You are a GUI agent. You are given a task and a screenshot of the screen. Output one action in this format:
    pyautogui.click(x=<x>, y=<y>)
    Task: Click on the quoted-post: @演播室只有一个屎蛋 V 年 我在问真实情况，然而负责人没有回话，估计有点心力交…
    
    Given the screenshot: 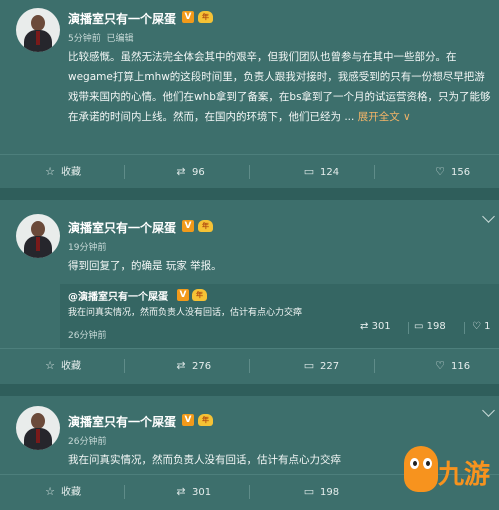 What is the action you would take?
    pyautogui.click(x=279, y=316)
    